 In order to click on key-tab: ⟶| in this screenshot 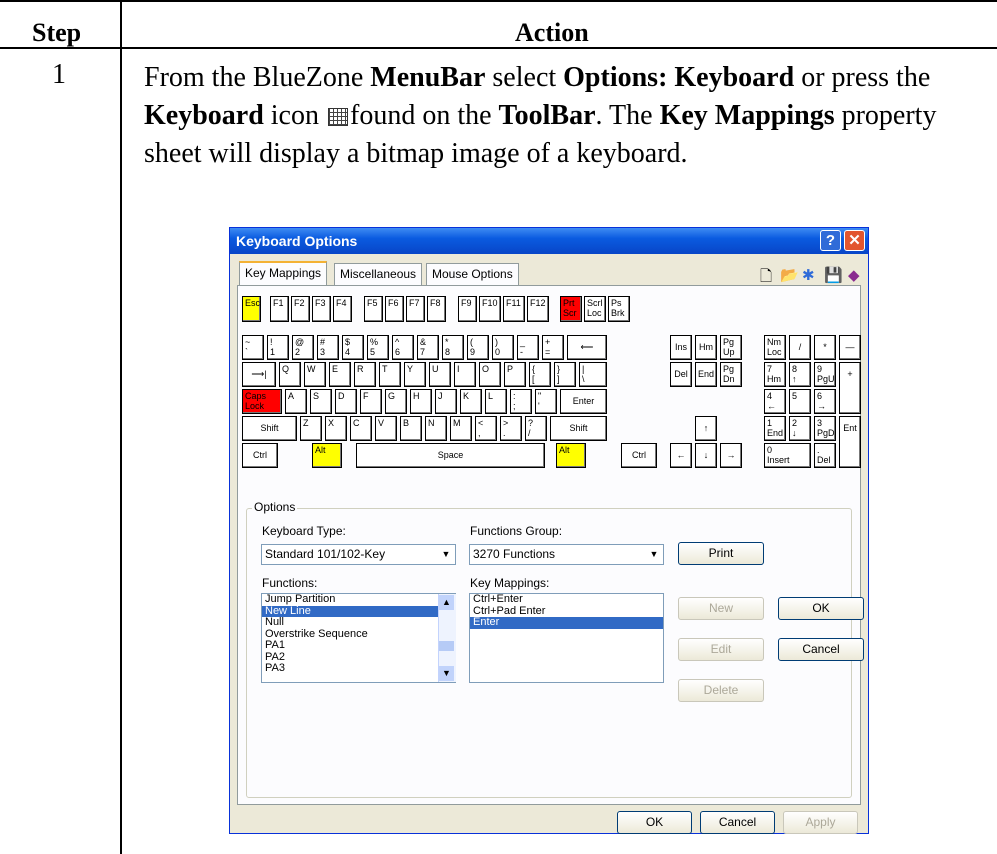, I will do `click(259, 374)`.